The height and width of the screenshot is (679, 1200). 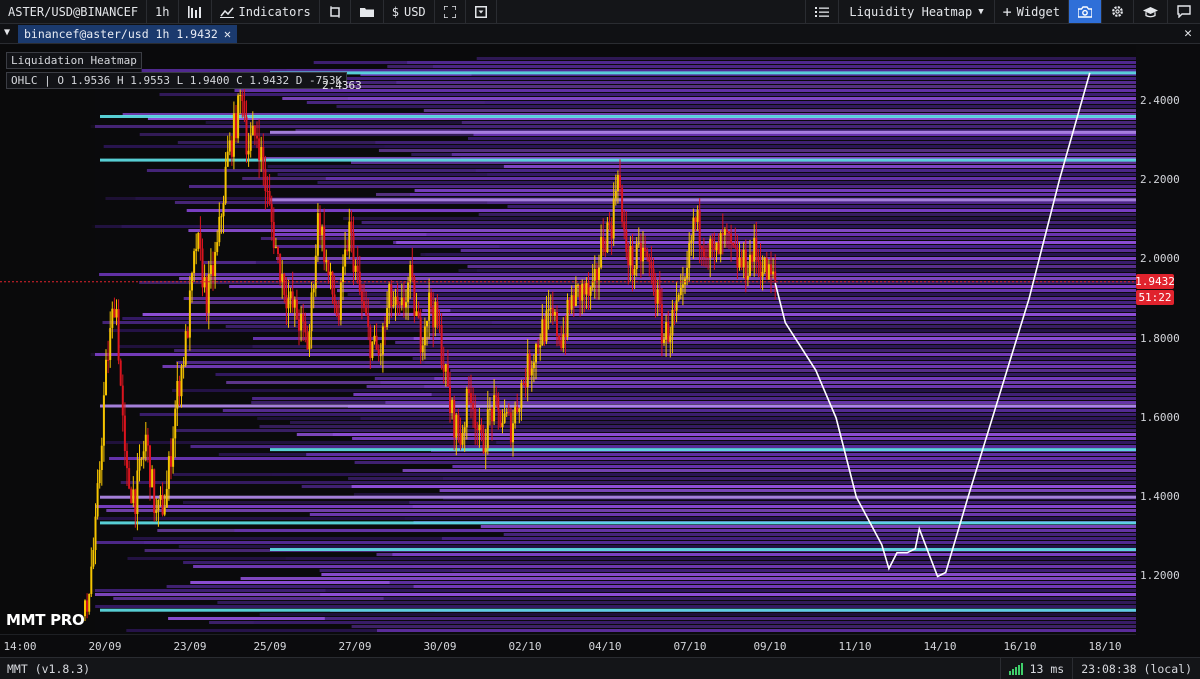 What do you see at coordinates (1007, 11) in the screenshot?
I see `plus-icon: +` at bounding box center [1007, 11].